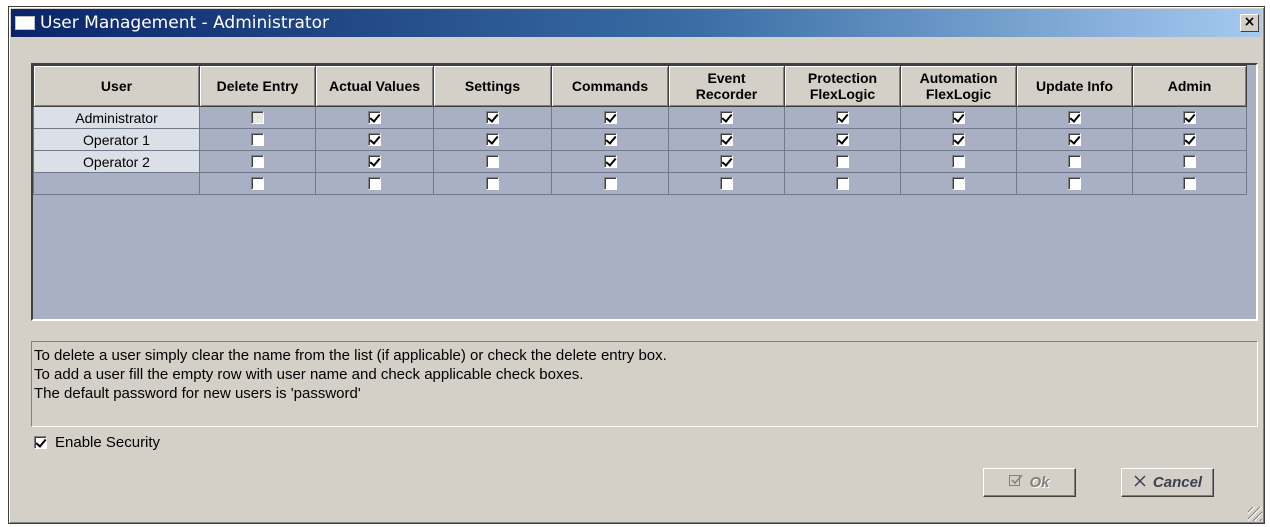 Image resolution: width=1270 pixels, height=527 pixels. What do you see at coordinates (842, 86) in the screenshot?
I see `column-header: Protection FlexLogic` at bounding box center [842, 86].